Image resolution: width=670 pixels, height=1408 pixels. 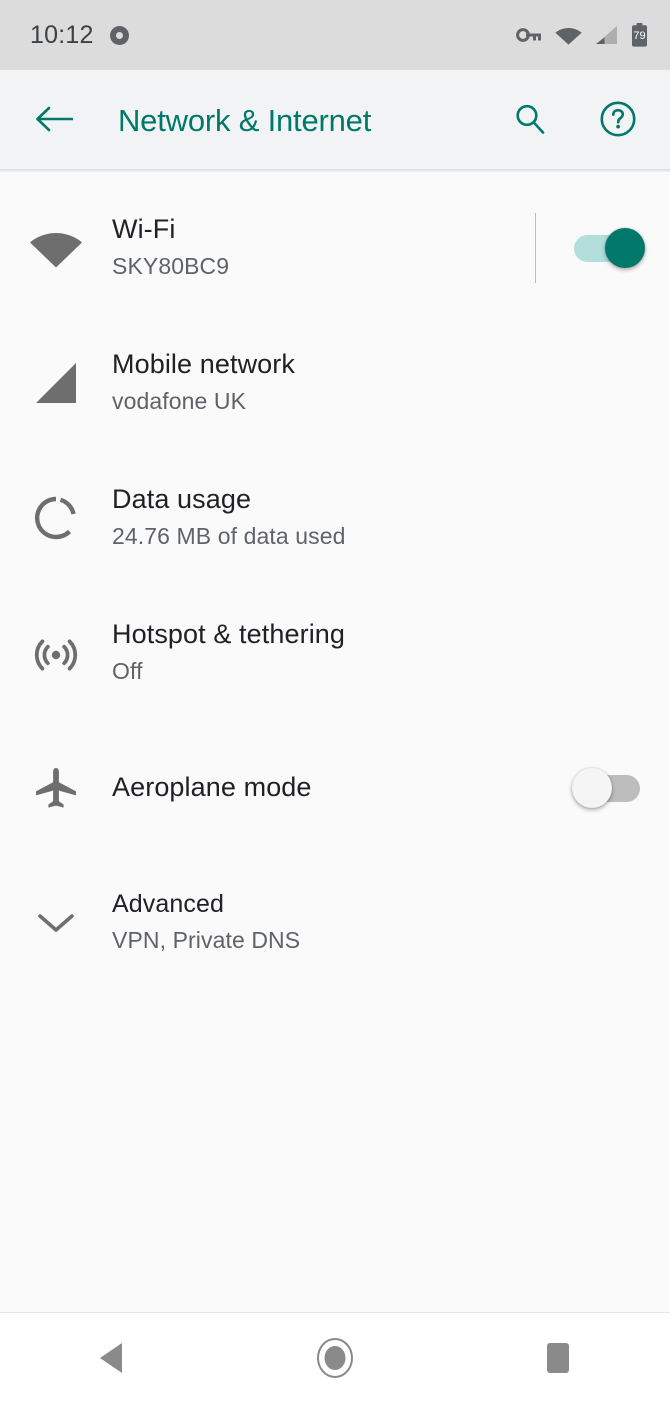 I want to click on list-item-data-usage: Data usage 24.76 MB of data used, so click(x=335, y=517).